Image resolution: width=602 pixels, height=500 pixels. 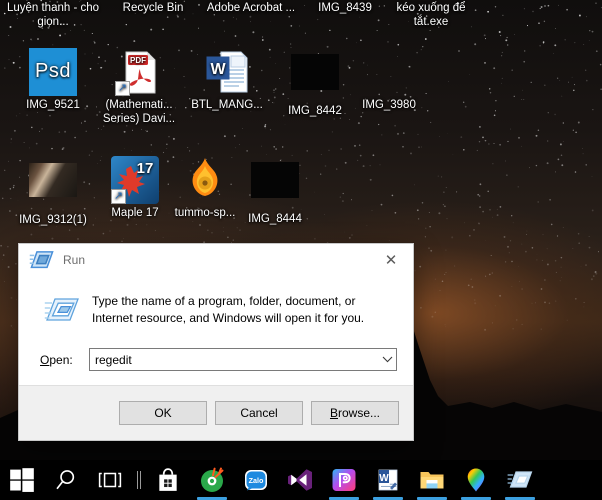 I want to click on svg-text: PDF, so click(x=138, y=60).